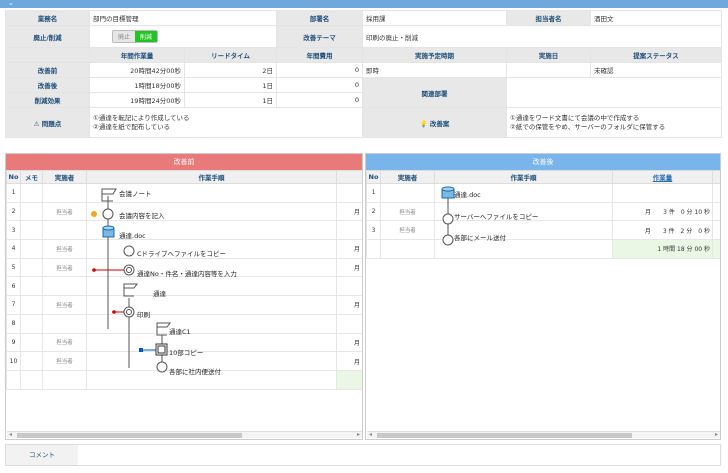 The image size is (728, 473). Describe the element at coordinates (434, 92) in the screenshot. I see `related-dept-label: 関連部署` at that location.